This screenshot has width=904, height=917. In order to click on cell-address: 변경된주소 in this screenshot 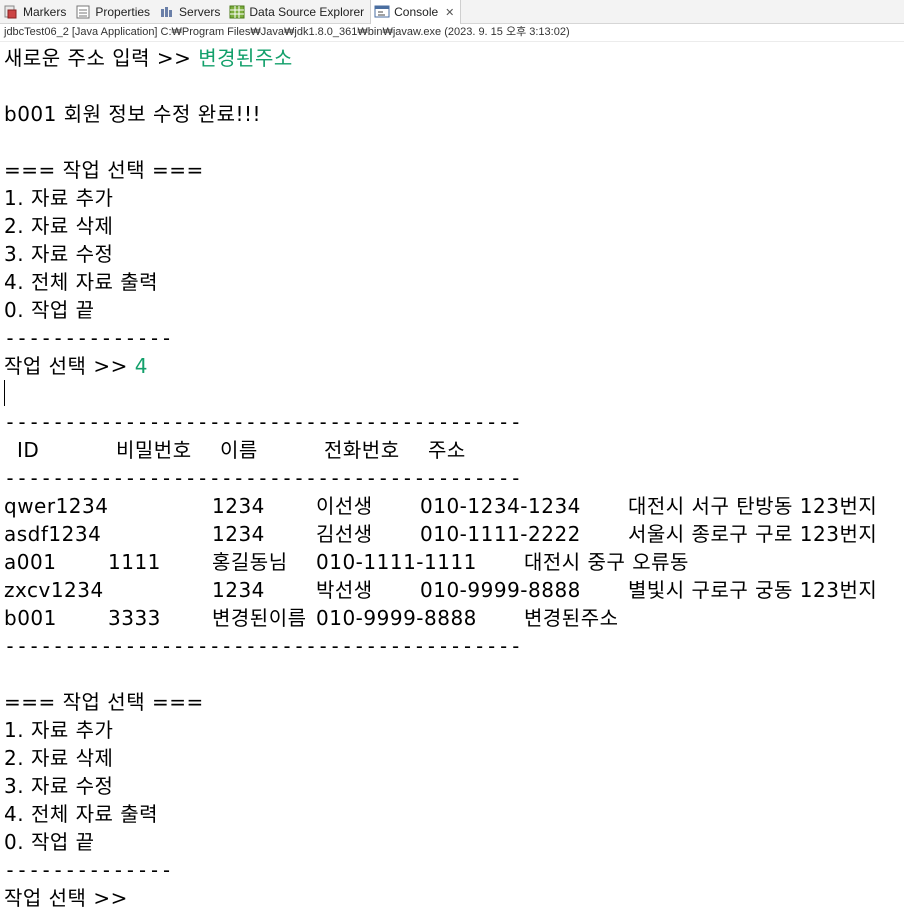, I will do `click(571, 618)`.